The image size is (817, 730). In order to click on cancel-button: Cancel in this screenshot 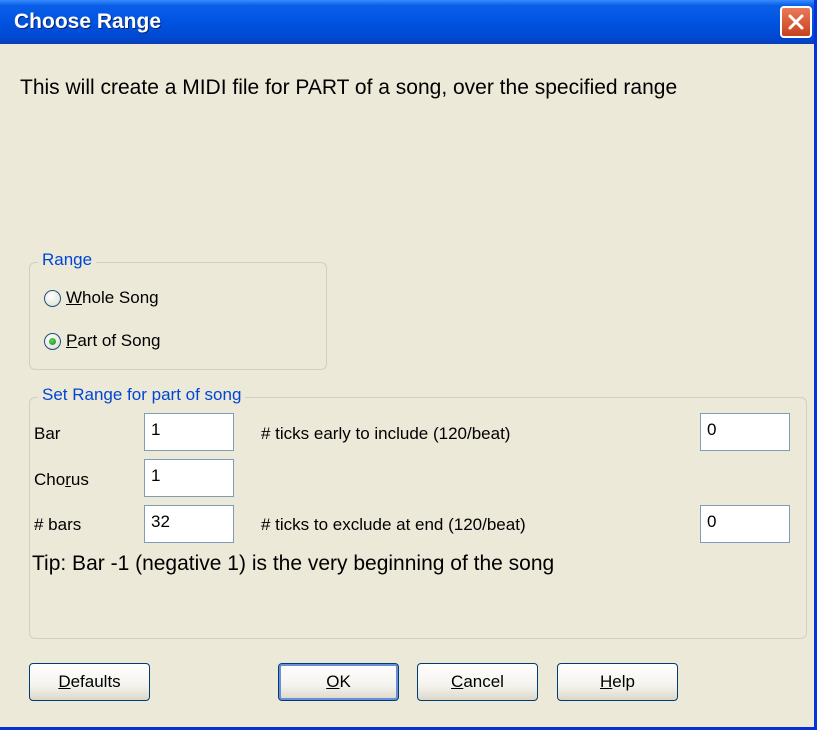, I will do `click(477, 682)`.